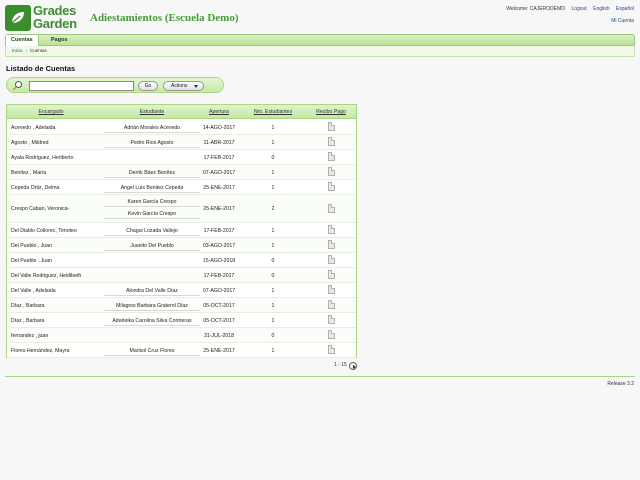 The image size is (640, 480). Describe the element at coordinates (81, 86) in the screenshot. I see `search-input` at that location.